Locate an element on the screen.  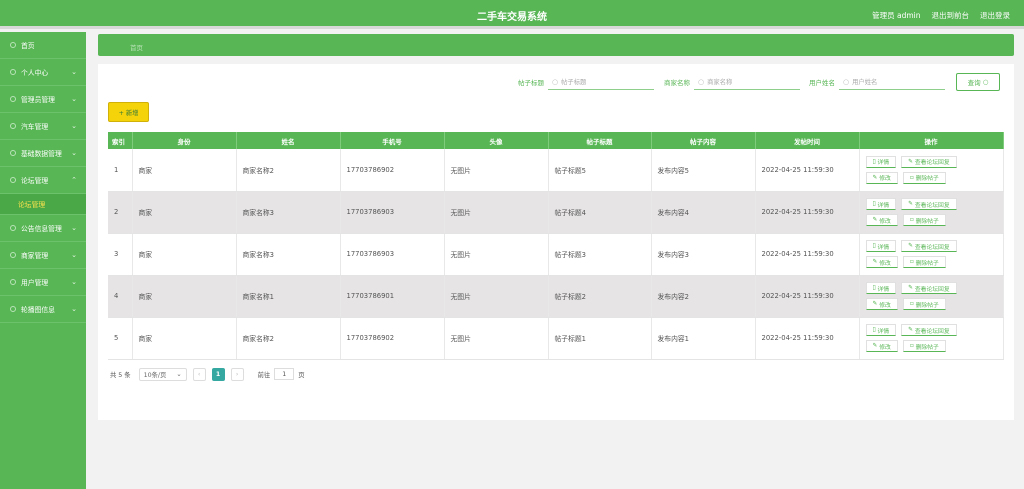
sidebar-item-users: 用户管理 ⌄ is located at coordinates (43, 282).